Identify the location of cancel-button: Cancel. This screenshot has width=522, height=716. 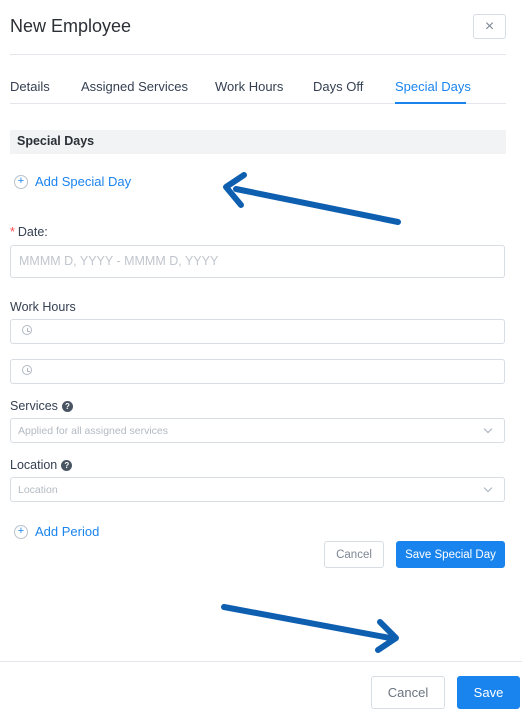
(408, 692).